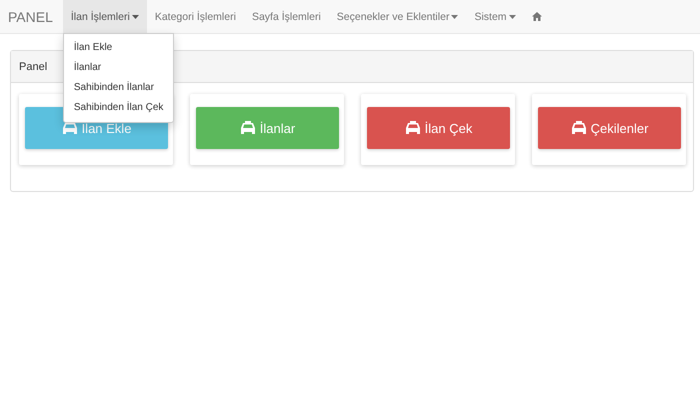  I want to click on nav-link: Kategori İşlemleri, so click(195, 16).